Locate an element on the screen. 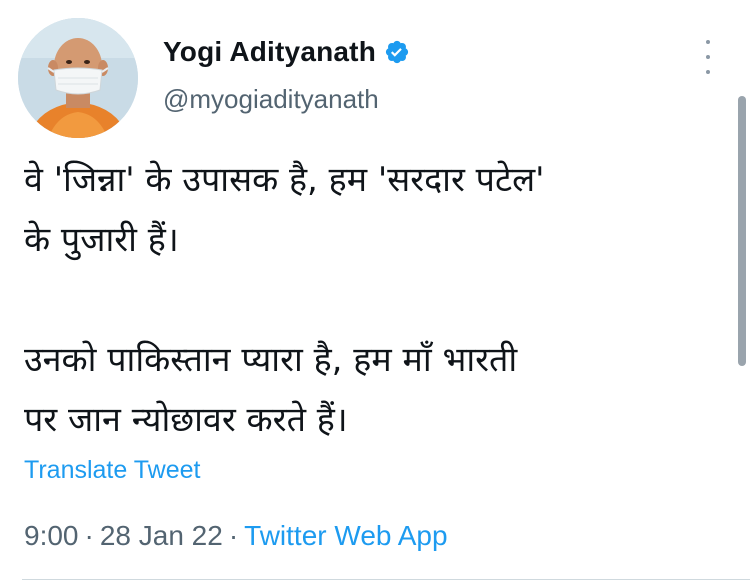 This screenshot has width=750, height=587. profile-photo-icon is located at coordinates (78, 78).